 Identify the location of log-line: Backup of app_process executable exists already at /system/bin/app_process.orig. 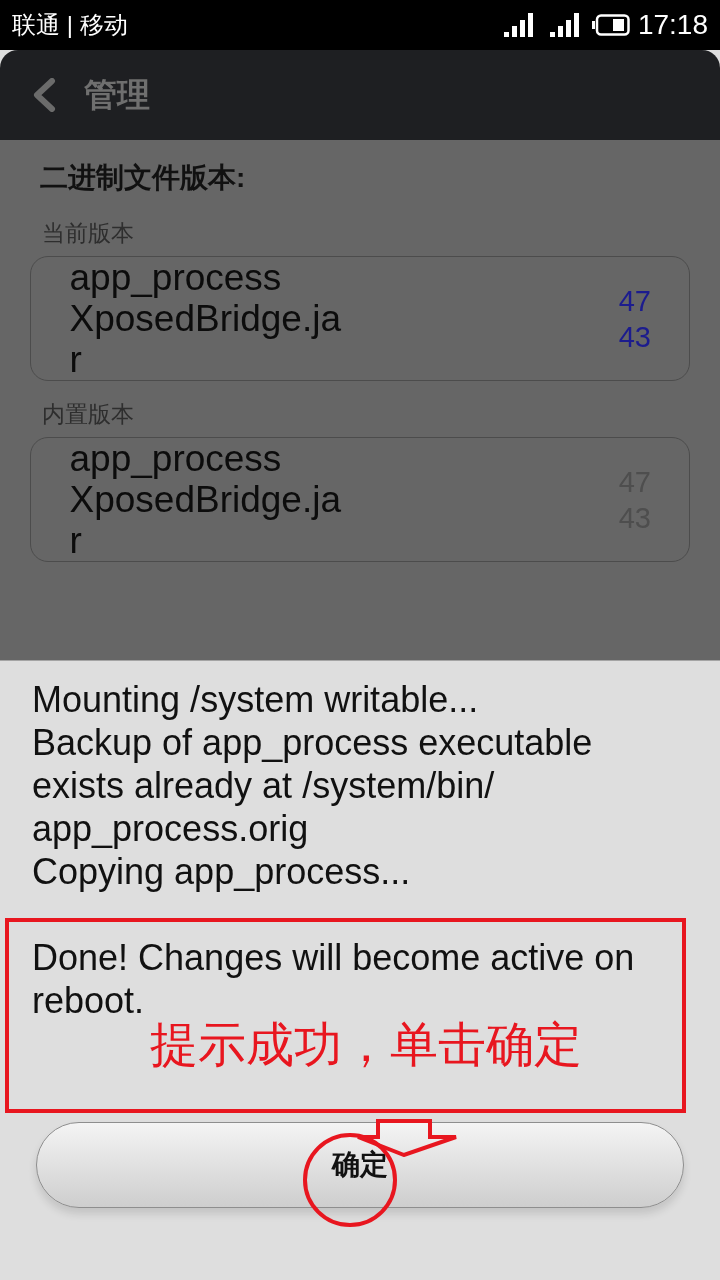
(312, 785).